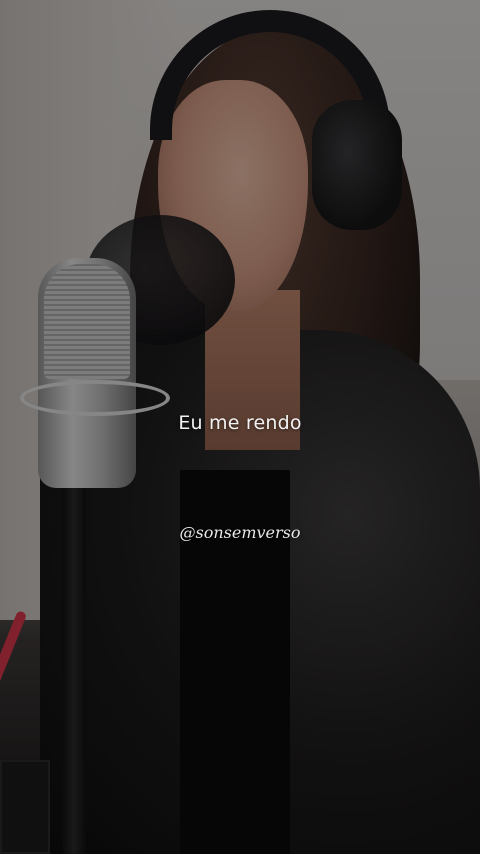  I want to click on watermark-handle: @sonsemverso, so click(240, 532).